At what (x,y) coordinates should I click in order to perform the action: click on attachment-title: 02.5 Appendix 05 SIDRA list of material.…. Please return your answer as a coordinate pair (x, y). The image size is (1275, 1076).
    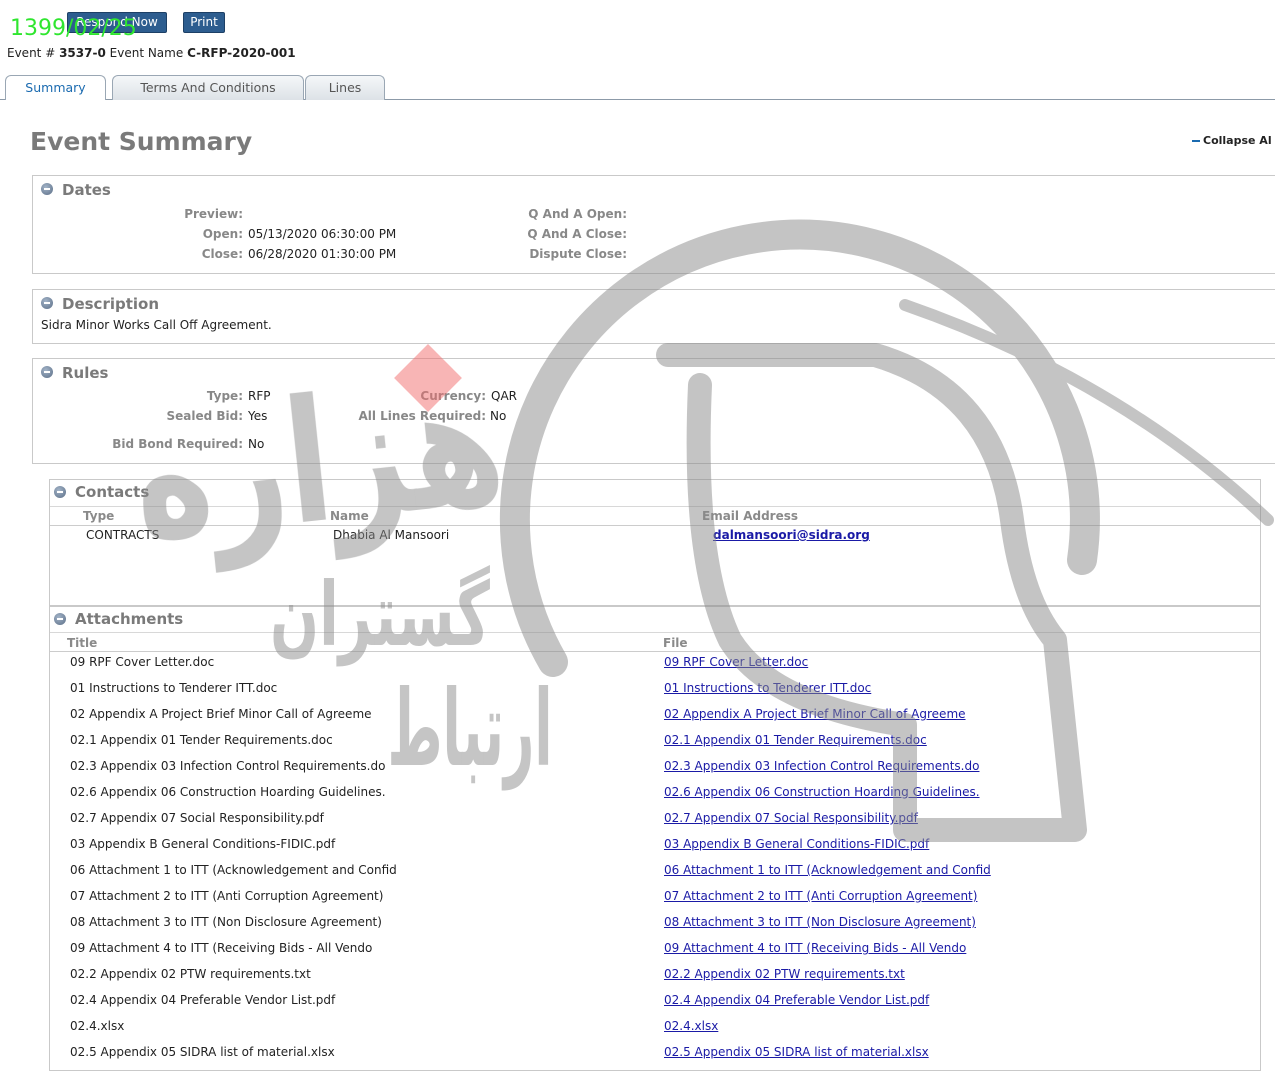
    Looking at the image, I should click on (202, 1052).